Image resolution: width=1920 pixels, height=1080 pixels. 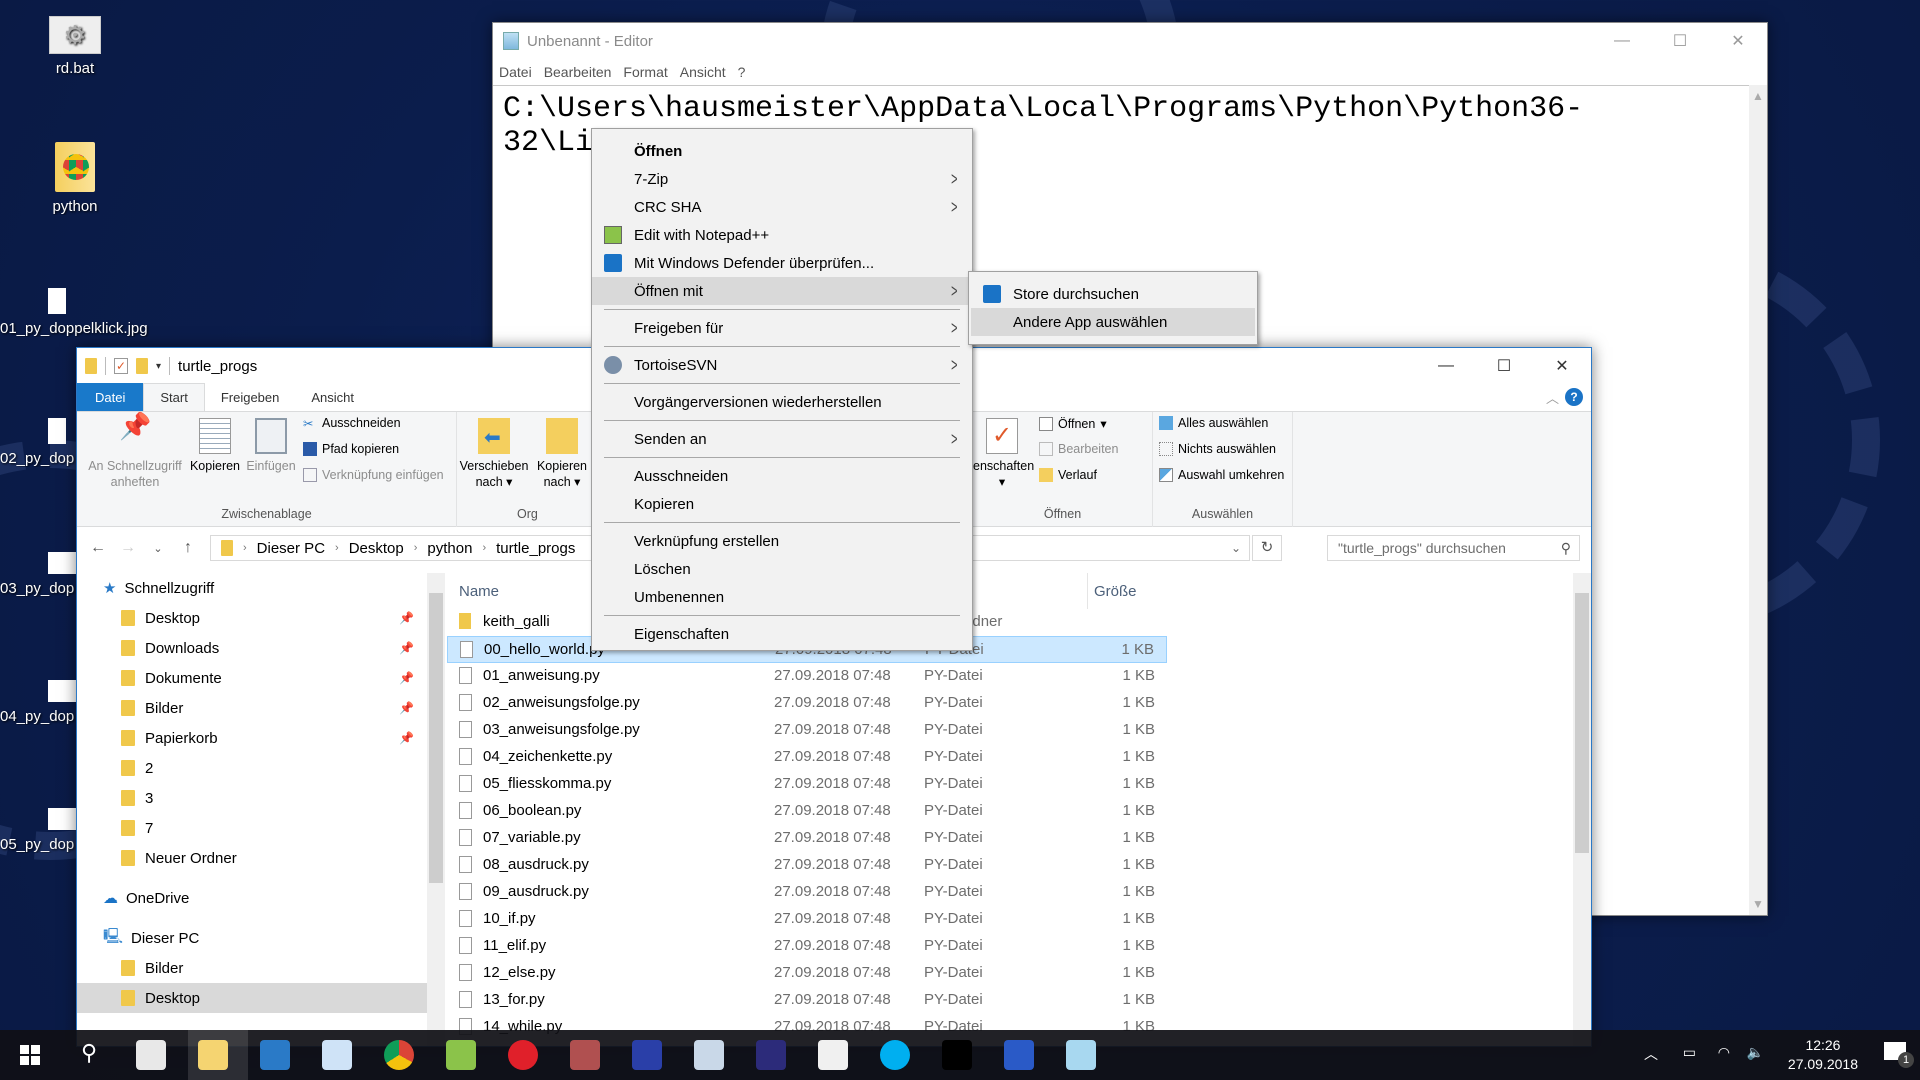 What do you see at coordinates (75, 312) in the screenshot?
I see `desktop-icon-image: 01_py_doppelklick.jpg` at bounding box center [75, 312].